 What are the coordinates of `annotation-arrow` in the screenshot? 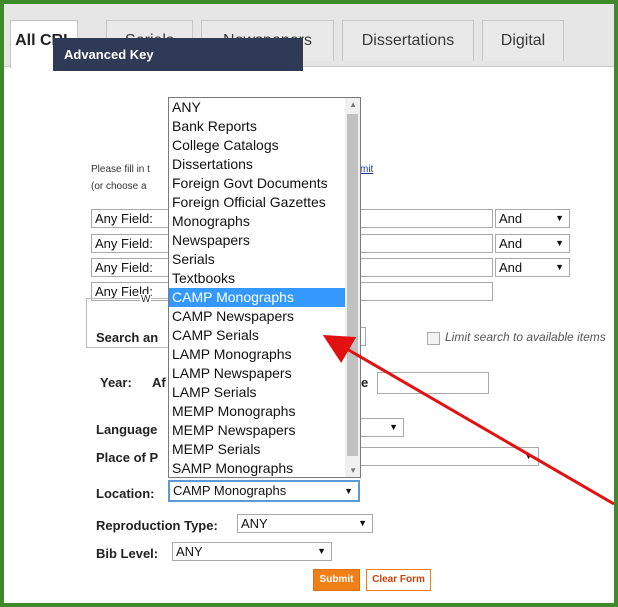 It's located at (468, 420).